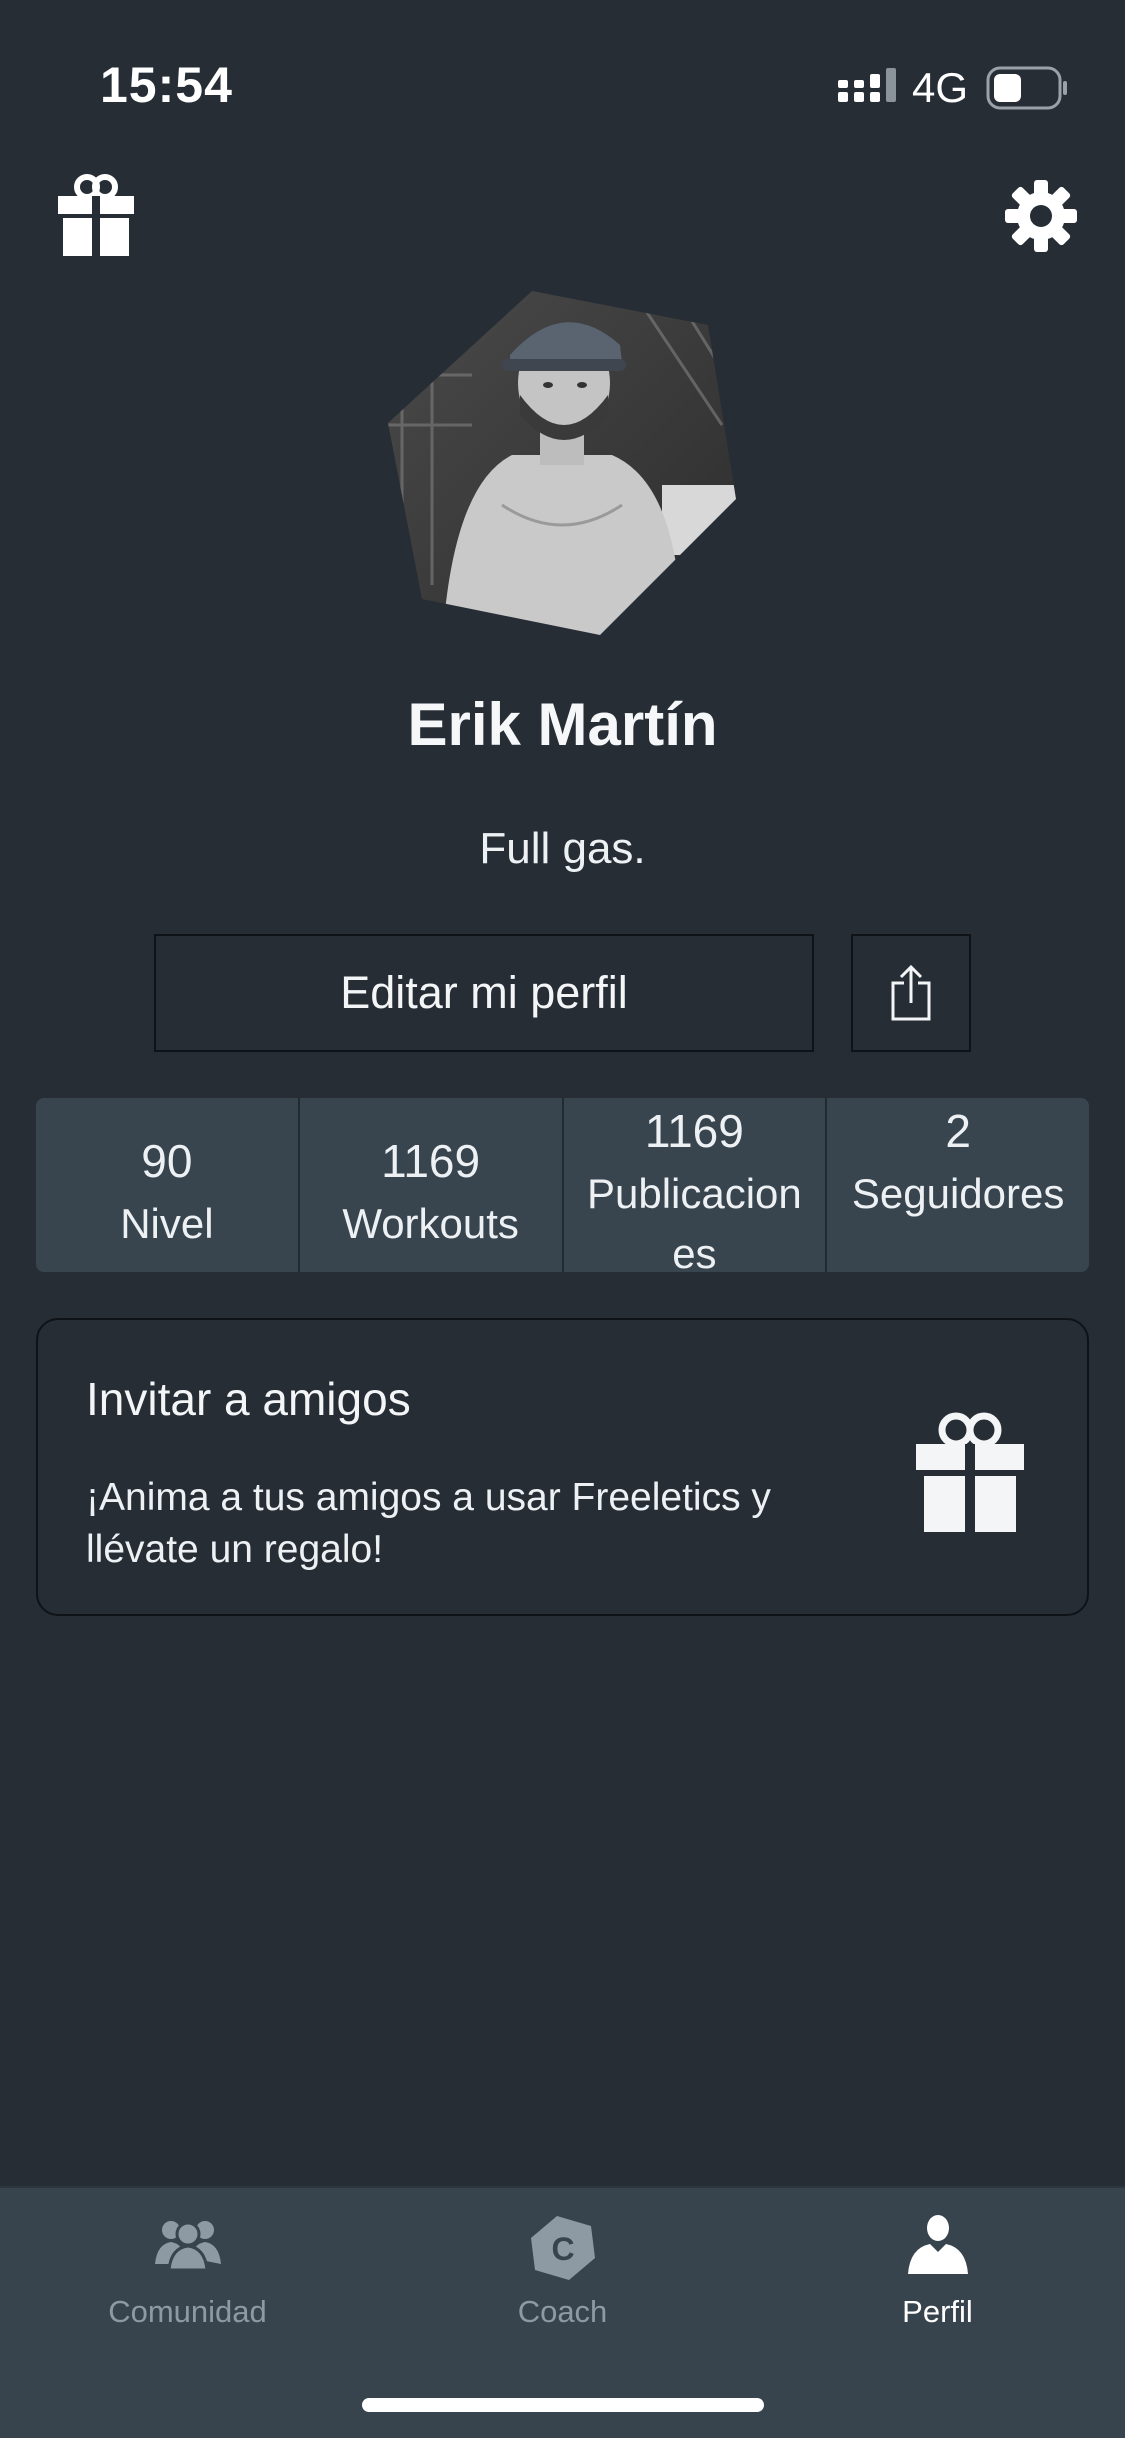 Image resolution: width=1125 pixels, height=2438 pixels. I want to click on edit-profile-label: Editar mi perfil, so click(484, 992).